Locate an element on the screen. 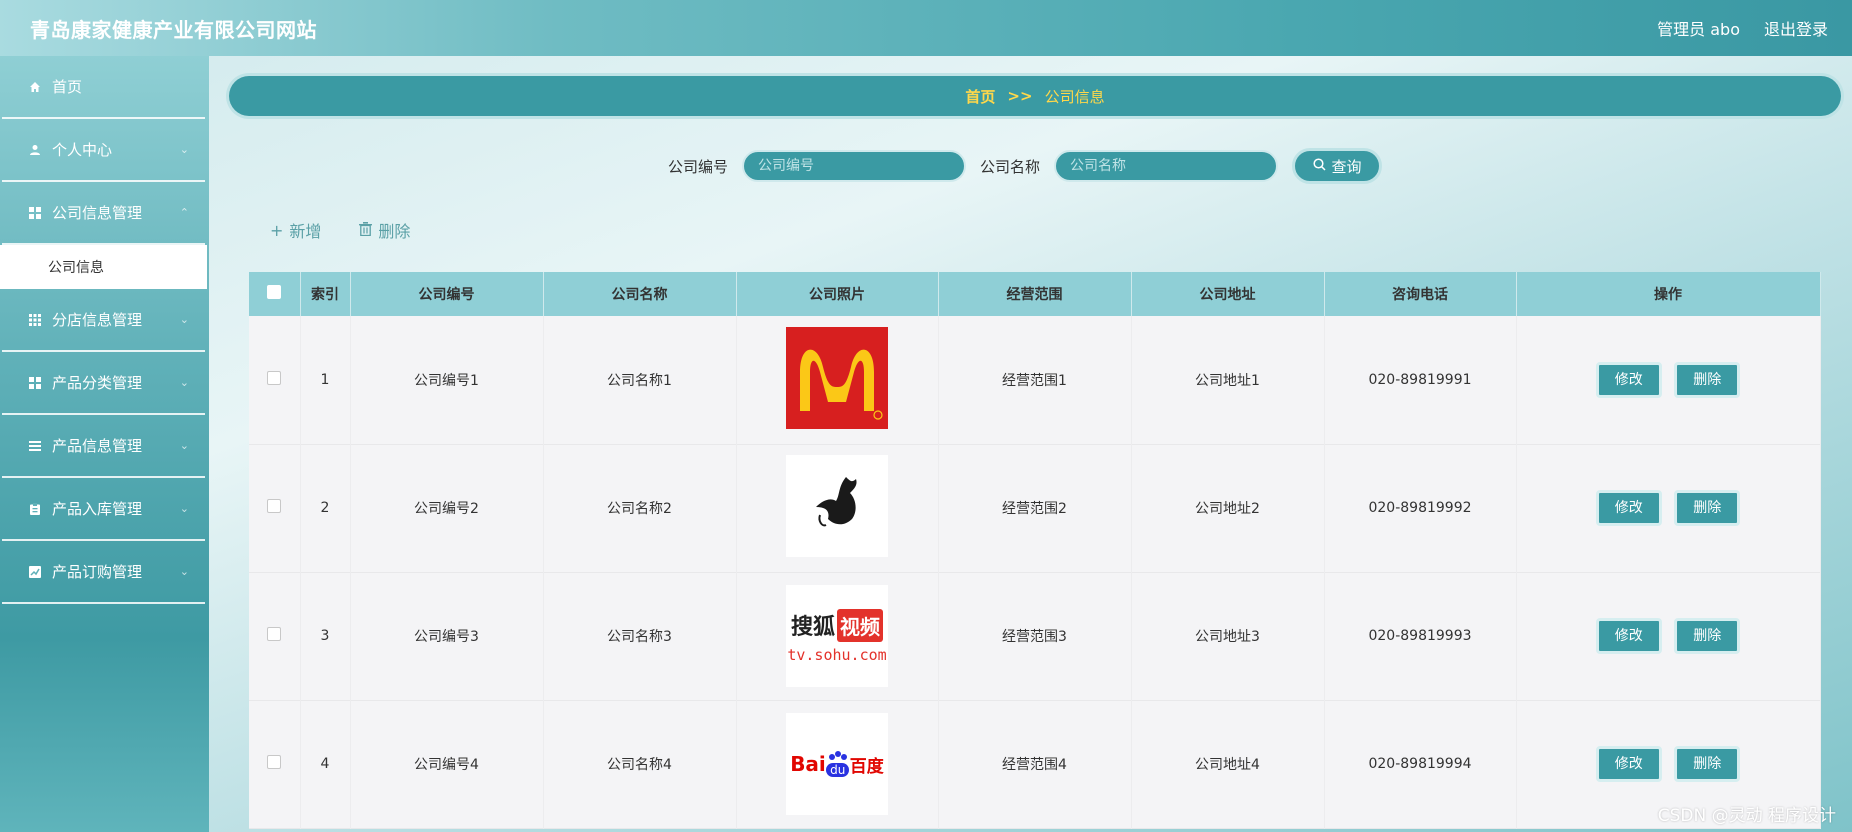  company-name: 公司名称1 is located at coordinates (640, 380).